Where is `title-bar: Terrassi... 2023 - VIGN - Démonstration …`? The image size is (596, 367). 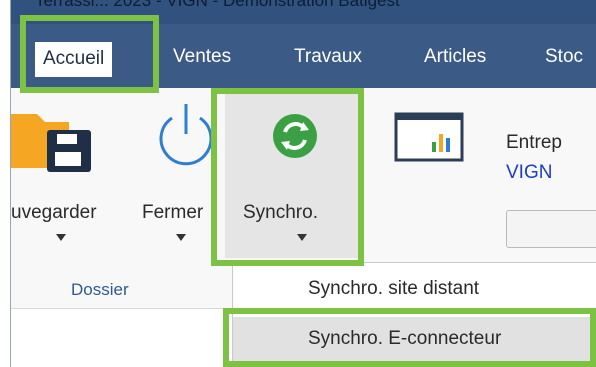
title-bar: Terrassi... 2023 - VIGN - Démonstration … is located at coordinates (303, 12).